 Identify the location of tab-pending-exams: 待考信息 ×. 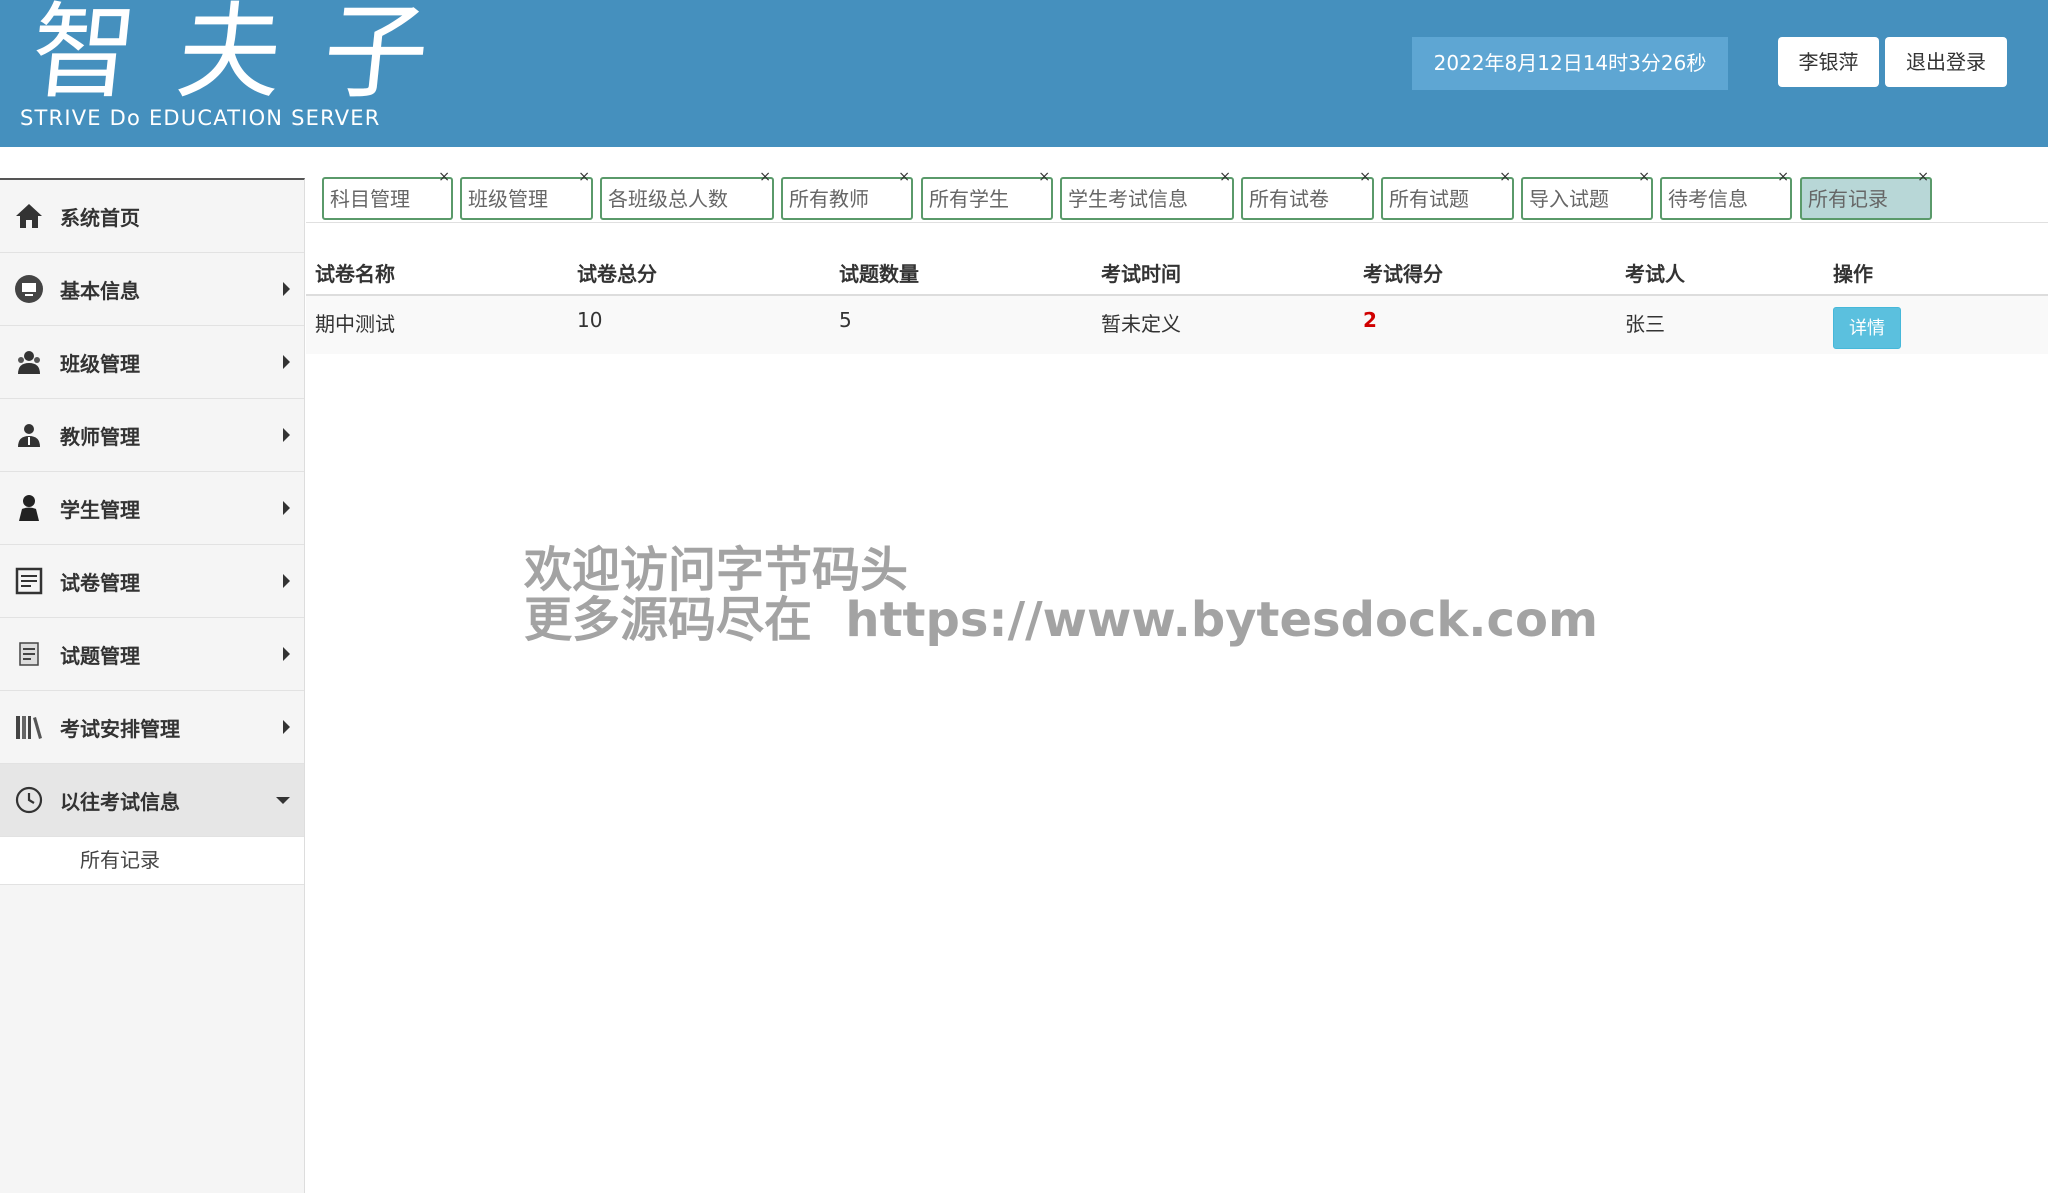
(1726, 194).